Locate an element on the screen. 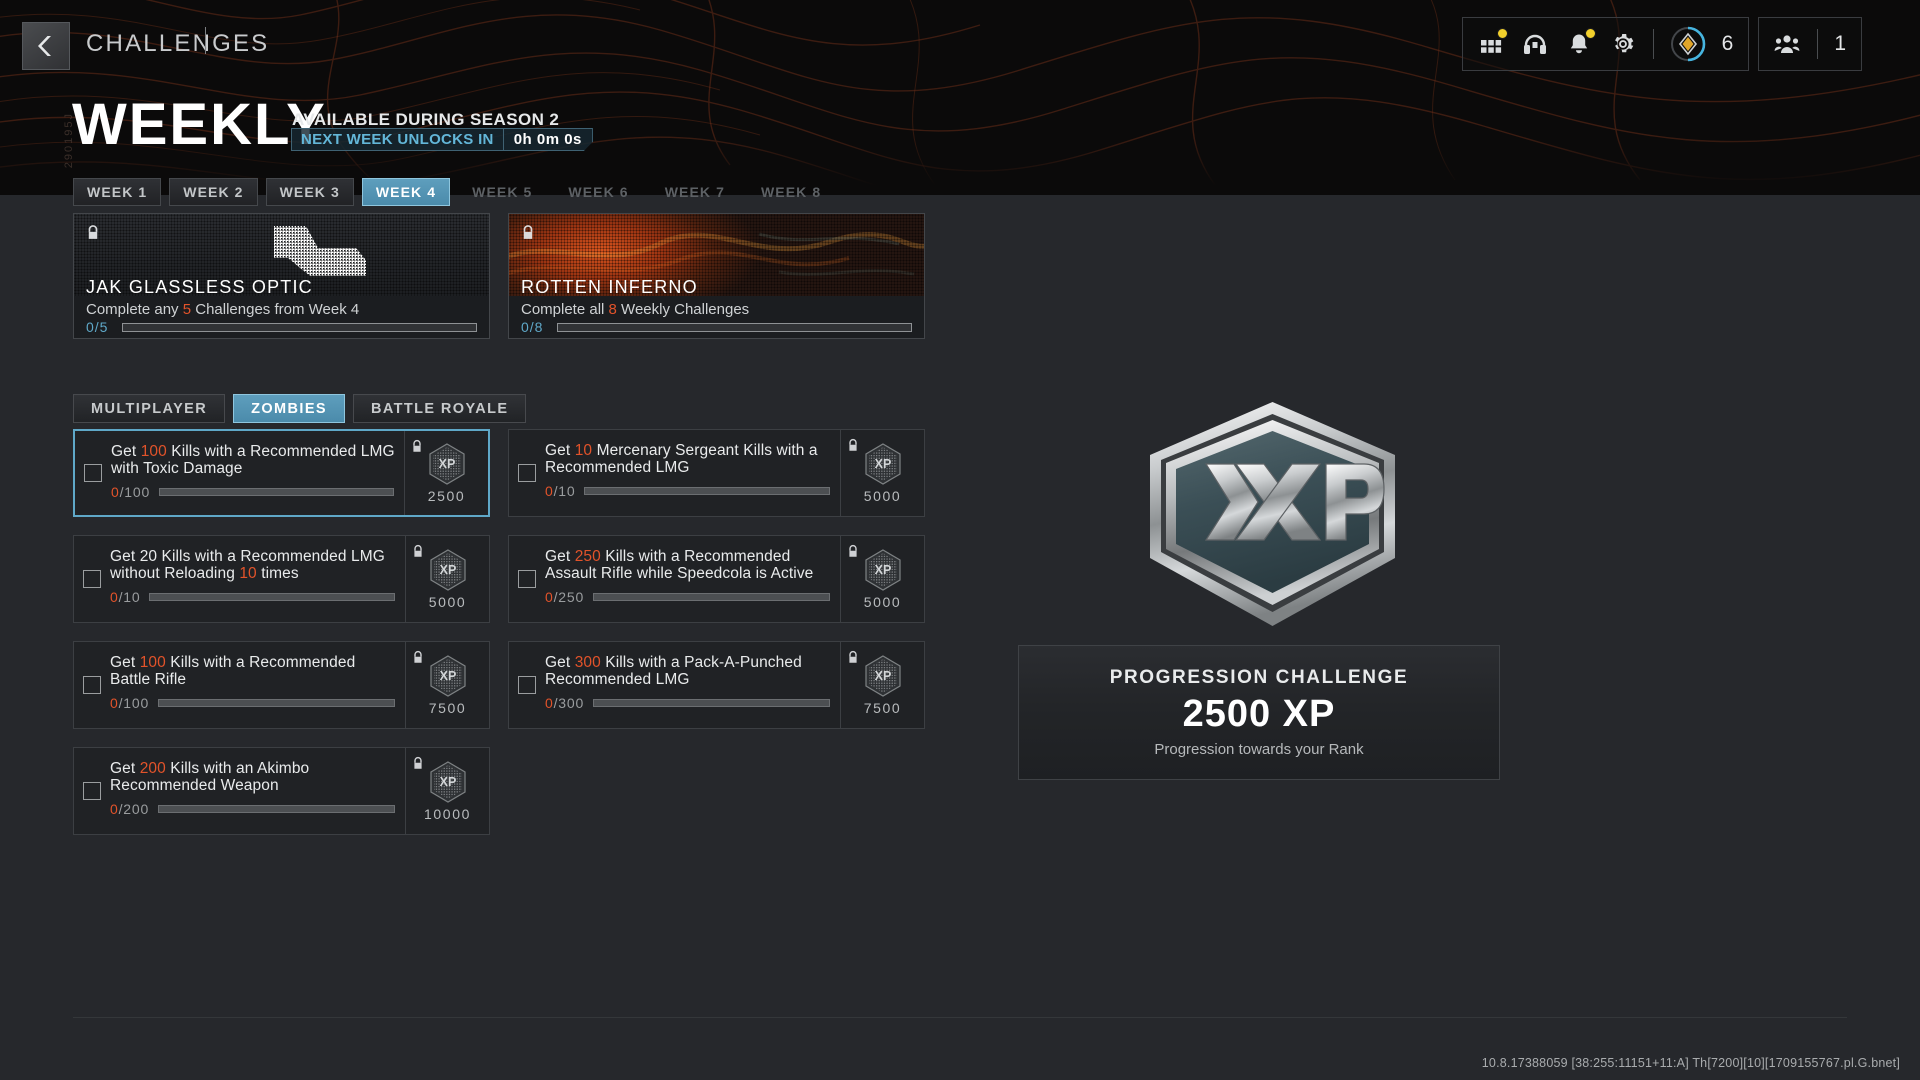 The image size is (1920, 1080). week-tab-4: WEEK 4 is located at coordinates (406, 192).